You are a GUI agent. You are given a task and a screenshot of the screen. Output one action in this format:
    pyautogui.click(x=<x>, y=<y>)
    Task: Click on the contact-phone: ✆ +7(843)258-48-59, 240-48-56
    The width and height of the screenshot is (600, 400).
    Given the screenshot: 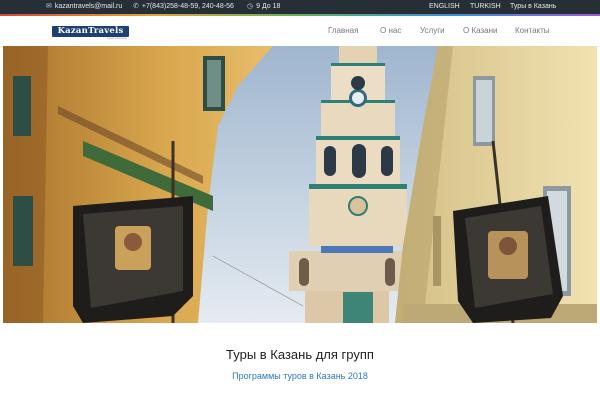 What is the action you would take?
    pyautogui.click(x=183, y=7)
    